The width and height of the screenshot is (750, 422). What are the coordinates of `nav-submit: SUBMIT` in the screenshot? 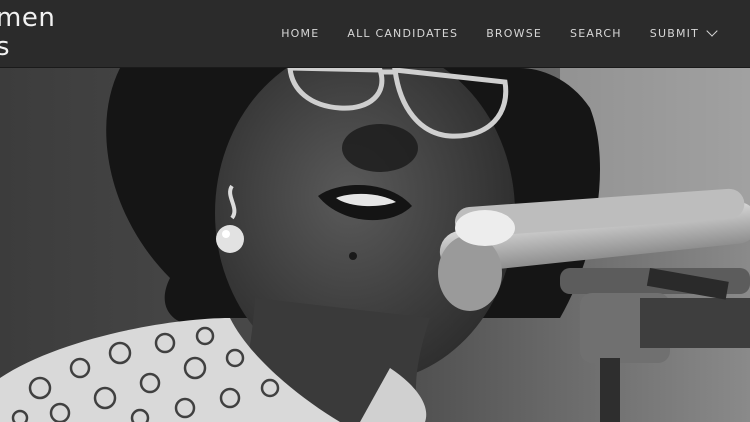 It's located at (683, 32).